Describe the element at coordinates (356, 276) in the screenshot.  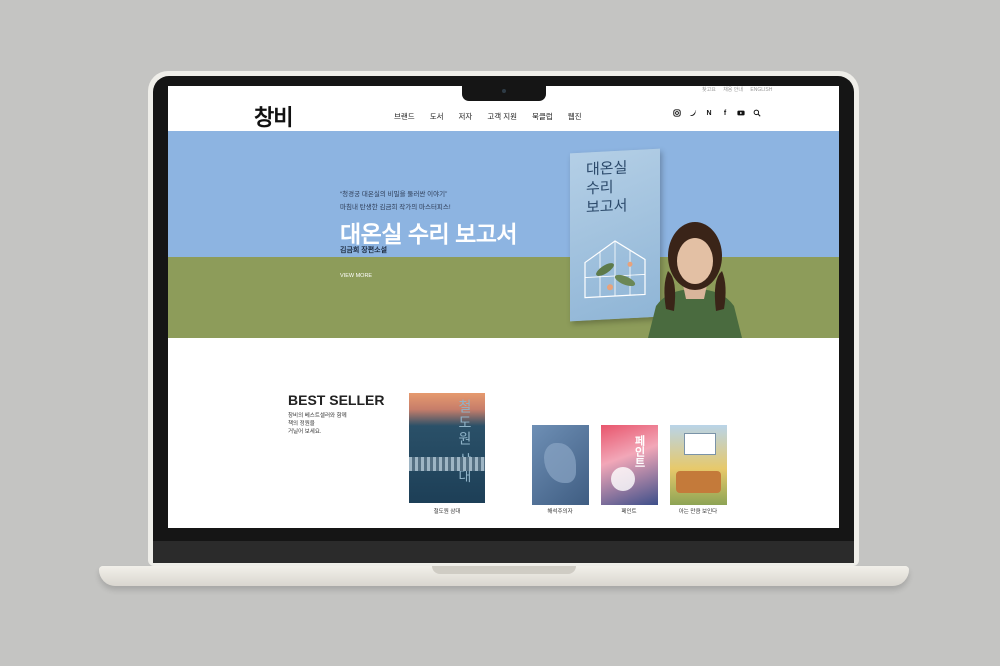
I see `view-more-link: VIEW MORE` at that location.